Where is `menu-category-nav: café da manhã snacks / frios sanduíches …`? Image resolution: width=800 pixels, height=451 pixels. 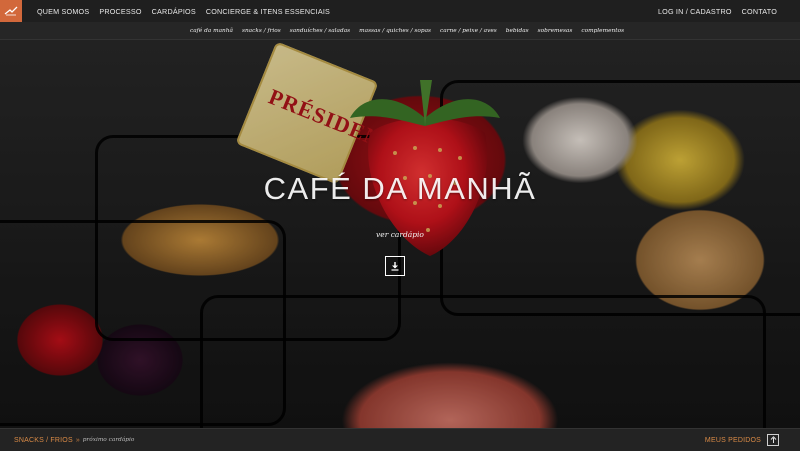
menu-category-nav: café da manhã snacks / frios sanduíches … is located at coordinates (400, 31).